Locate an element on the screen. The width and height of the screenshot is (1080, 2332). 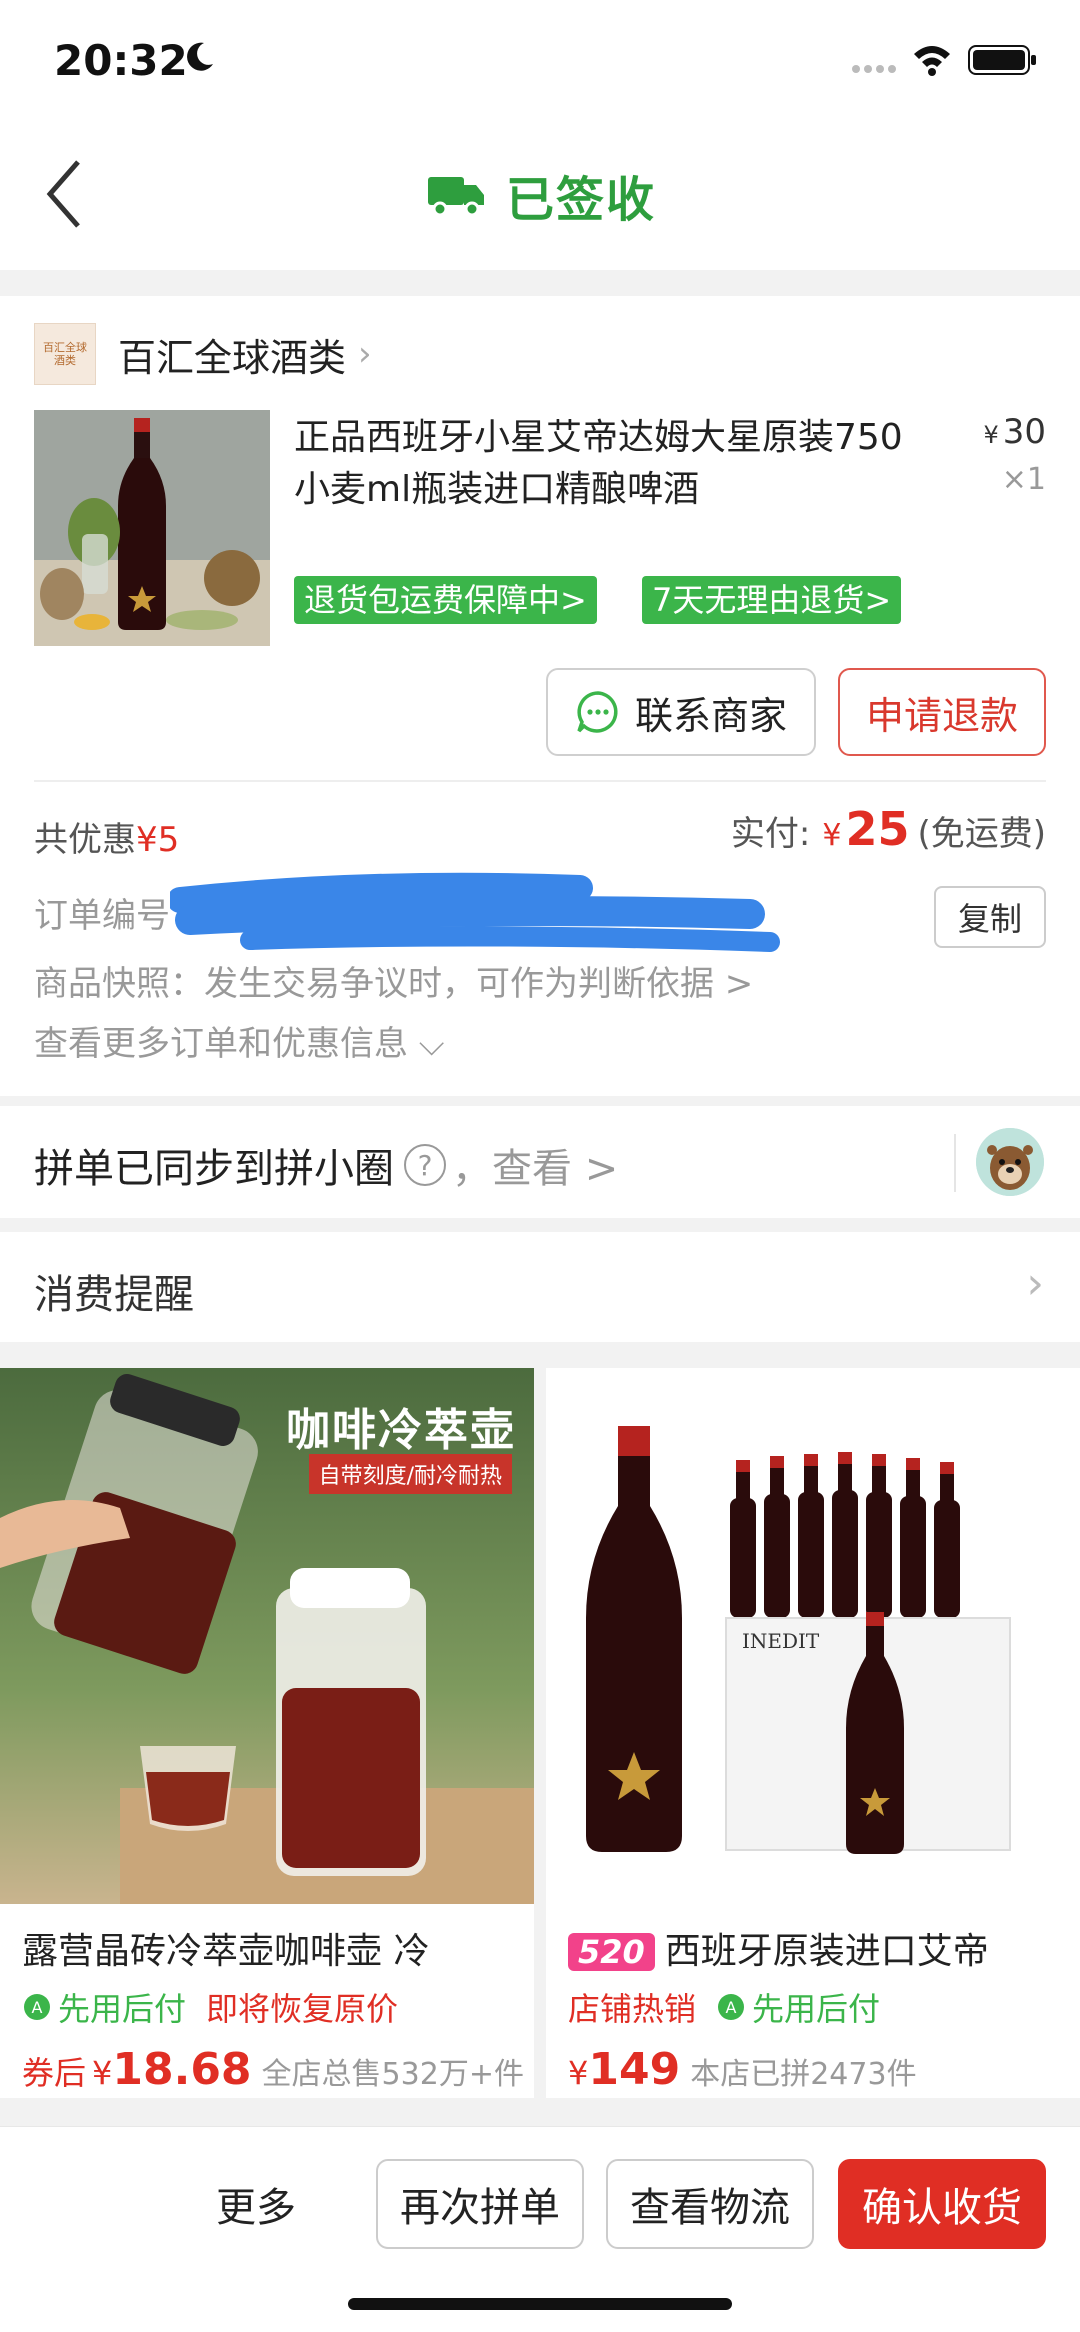
recommendation-image: INEDIT is located at coordinates (813, 1636).